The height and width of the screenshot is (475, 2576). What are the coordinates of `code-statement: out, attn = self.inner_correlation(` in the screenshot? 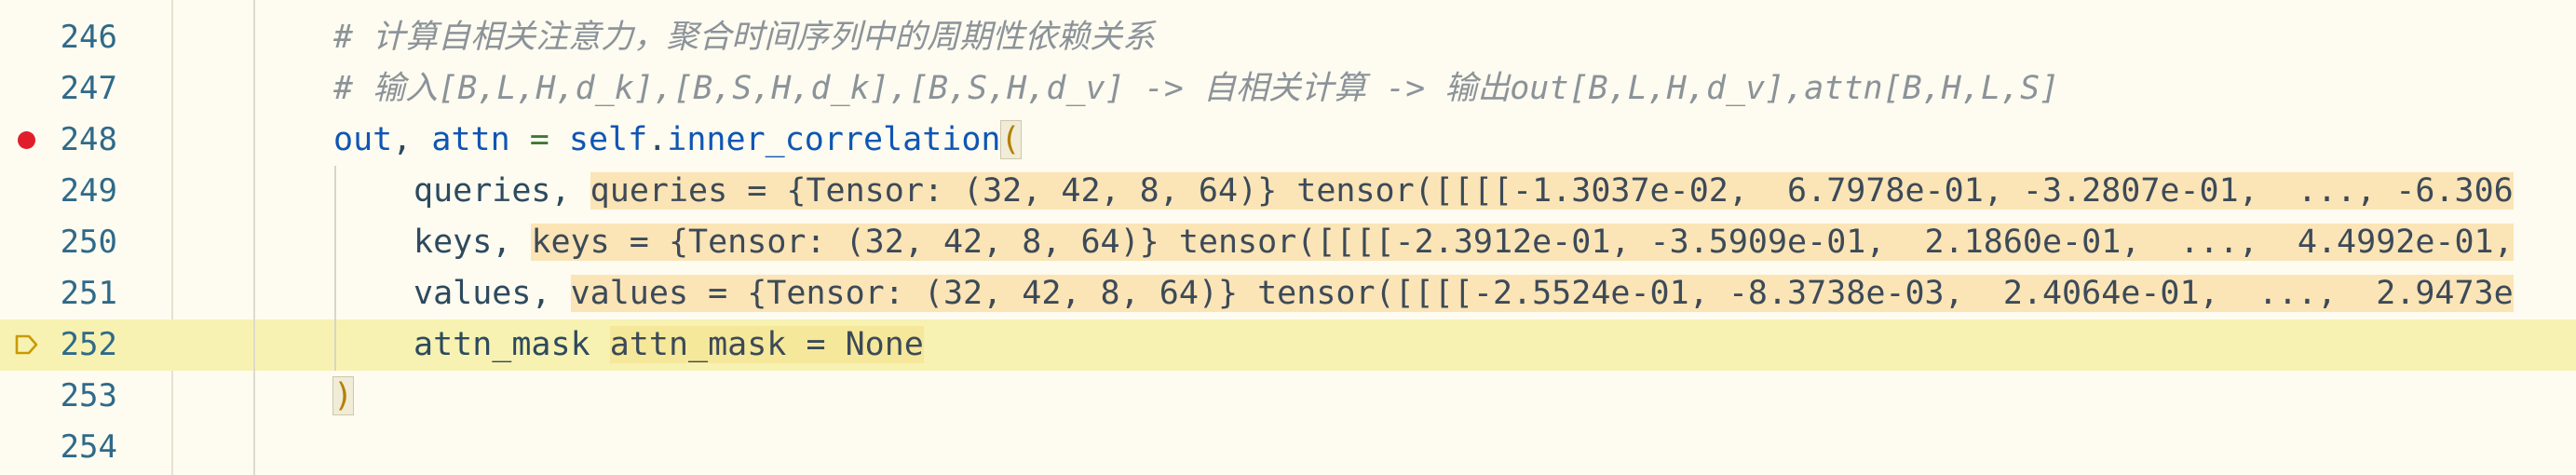 It's located at (677, 141).